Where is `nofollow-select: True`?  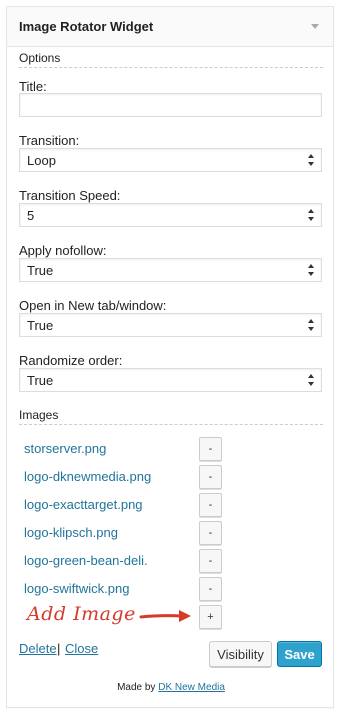 nofollow-select: True is located at coordinates (170, 270).